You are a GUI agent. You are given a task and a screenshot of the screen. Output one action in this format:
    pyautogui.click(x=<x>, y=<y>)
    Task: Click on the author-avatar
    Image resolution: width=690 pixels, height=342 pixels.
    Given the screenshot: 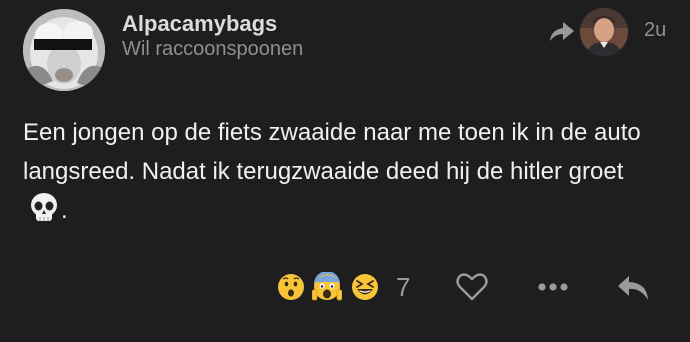 What is the action you would take?
    pyautogui.click(x=64, y=50)
    